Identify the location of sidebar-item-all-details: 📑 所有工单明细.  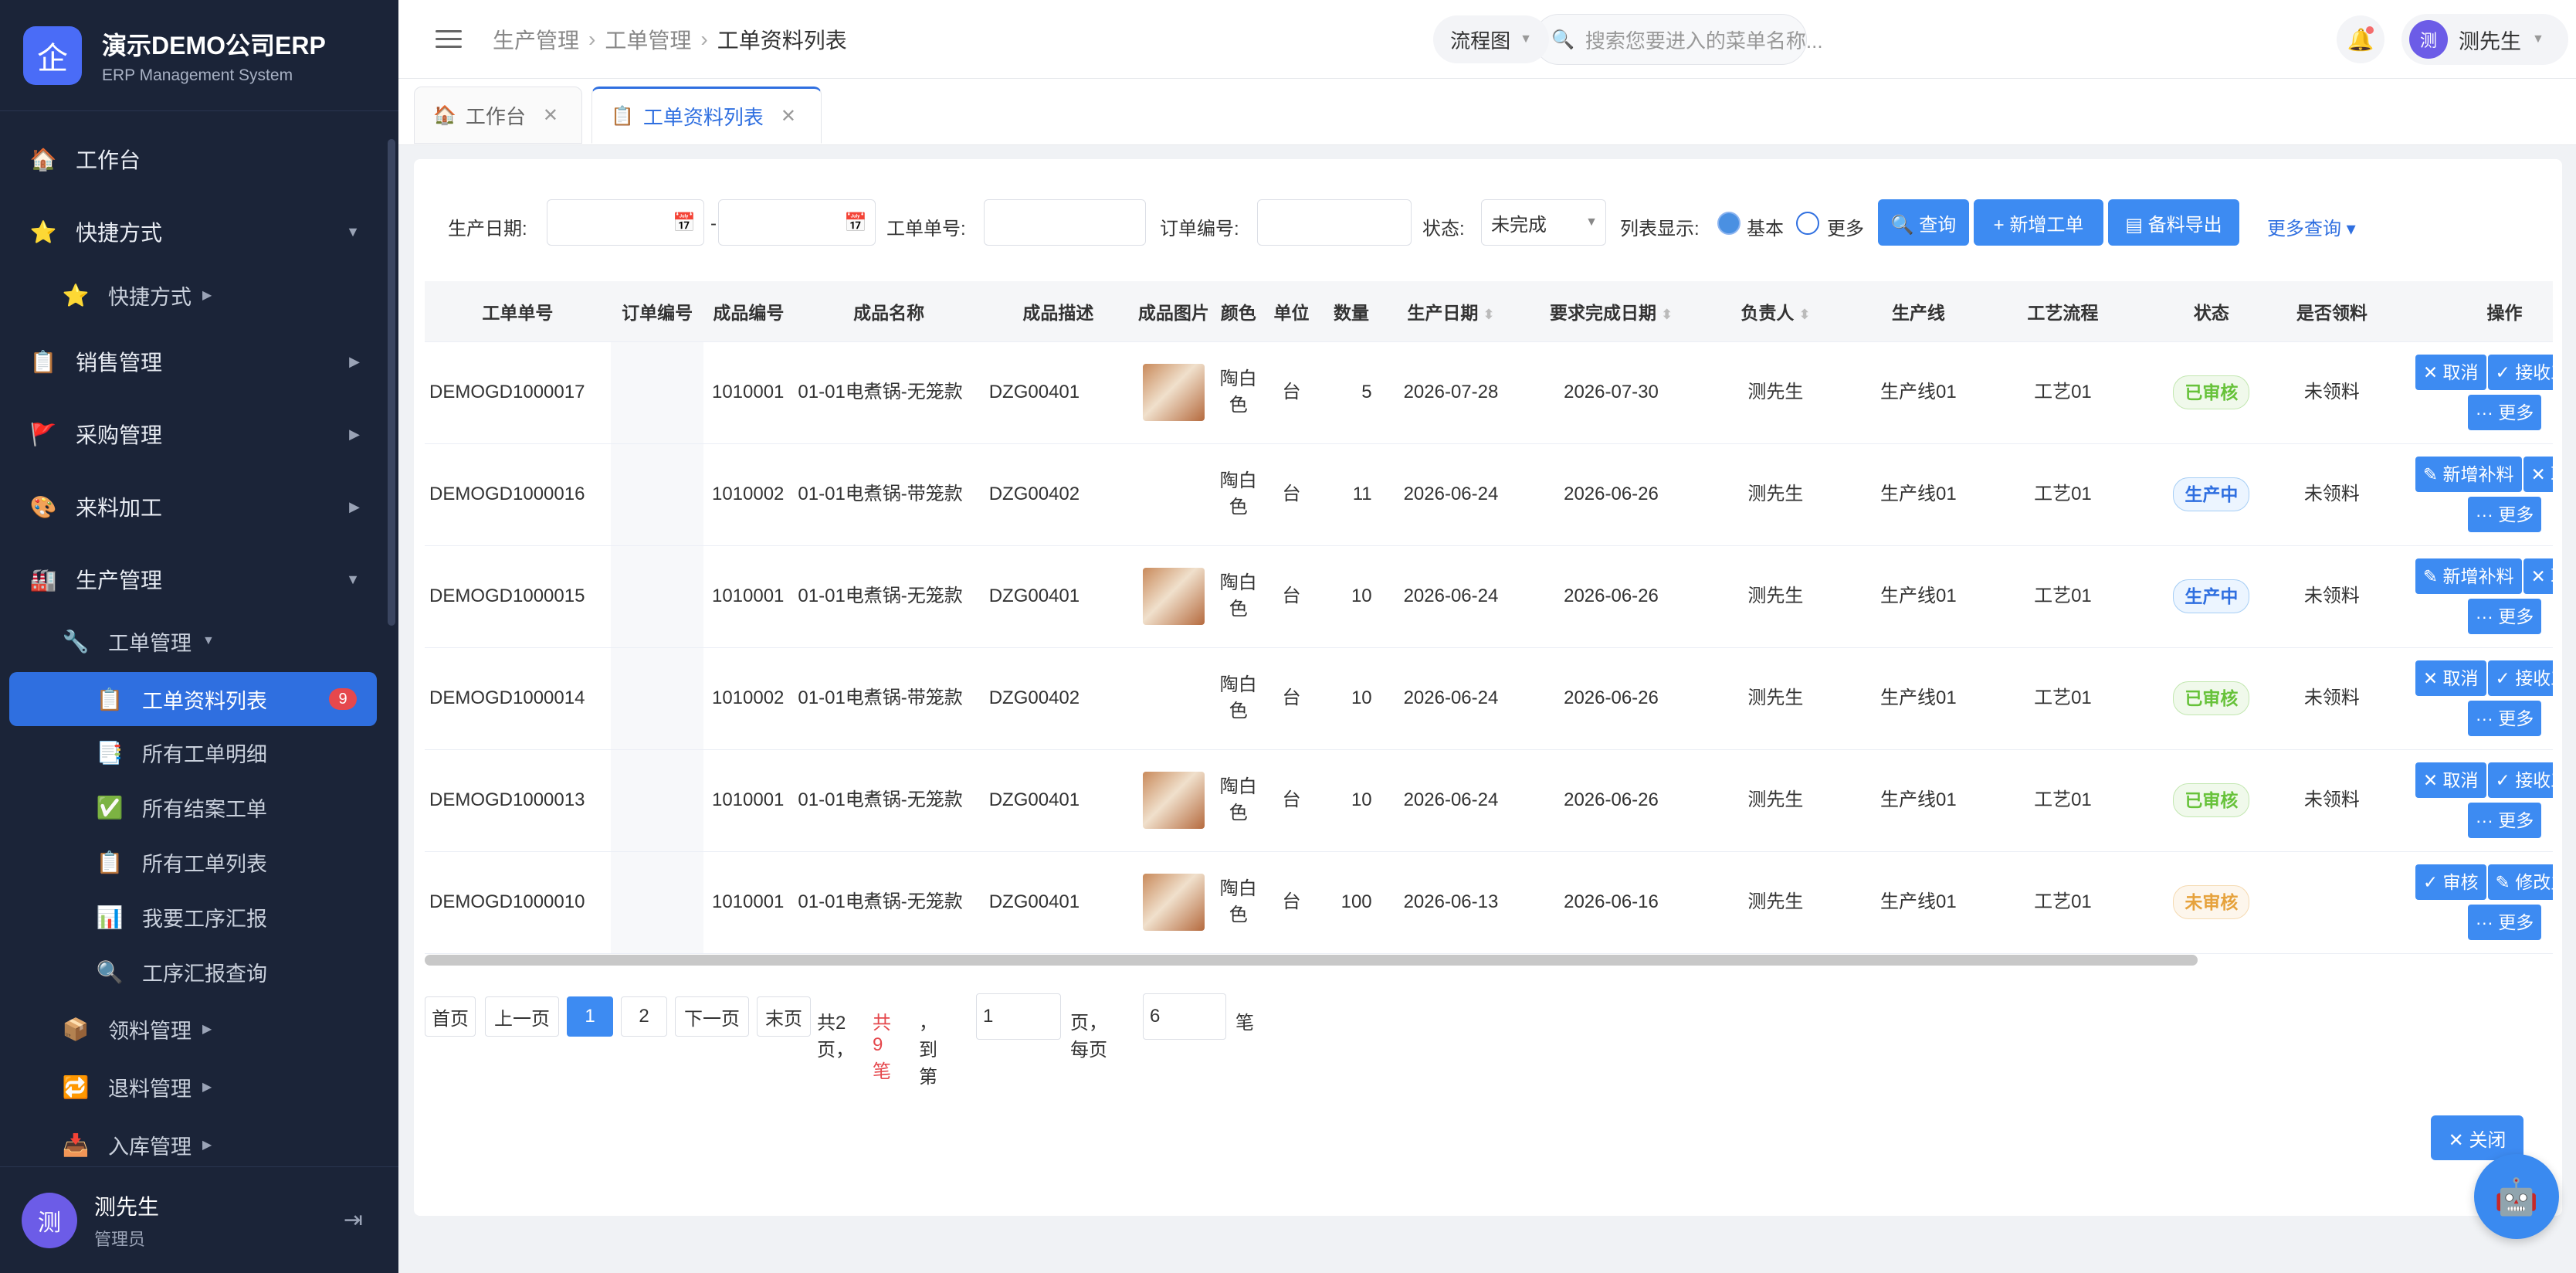
(235, 752).